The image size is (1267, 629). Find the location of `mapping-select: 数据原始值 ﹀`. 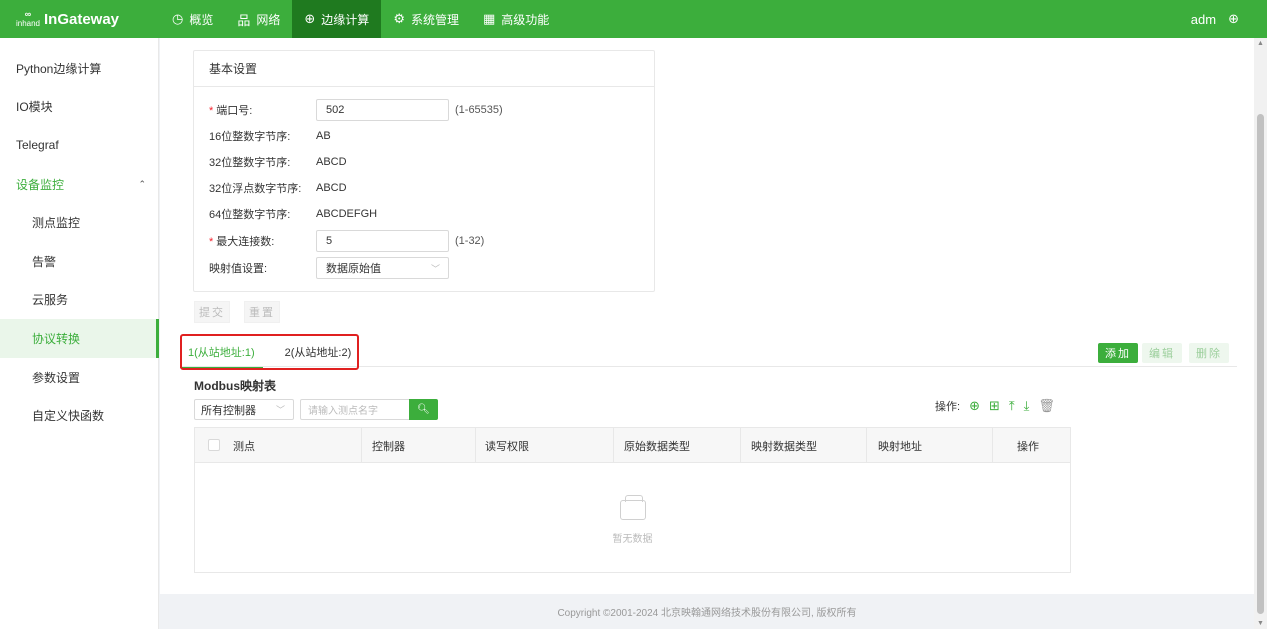

mapping-select: 数据原始值 ﹀ is located at coordinates (382, 268).